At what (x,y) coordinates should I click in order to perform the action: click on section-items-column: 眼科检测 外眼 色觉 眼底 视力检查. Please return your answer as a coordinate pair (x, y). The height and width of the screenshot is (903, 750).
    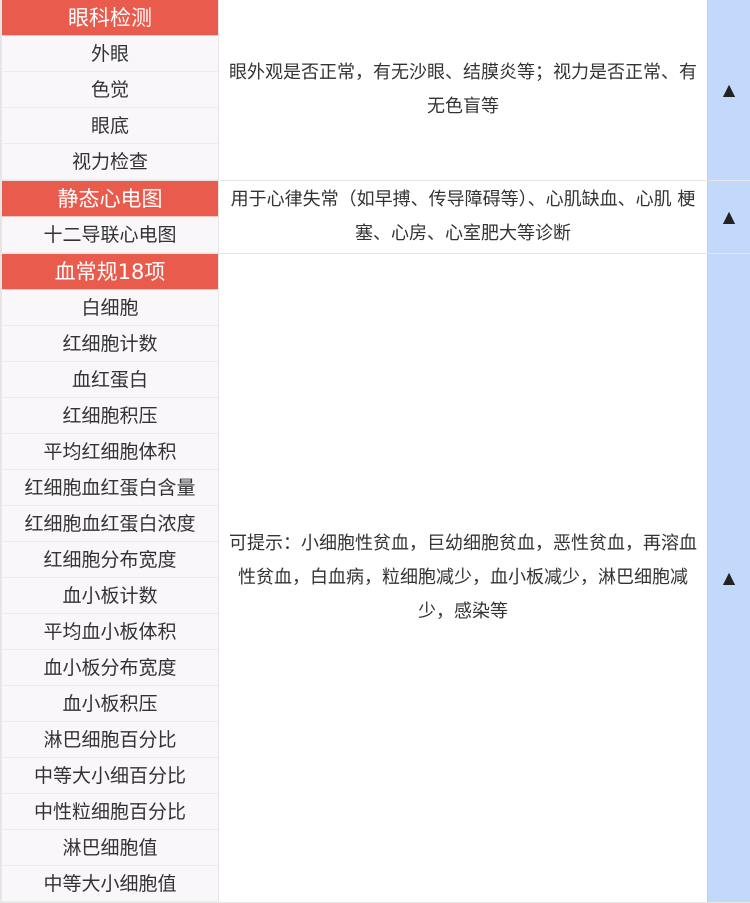
    Looking at the image, I should click on (109, 90).